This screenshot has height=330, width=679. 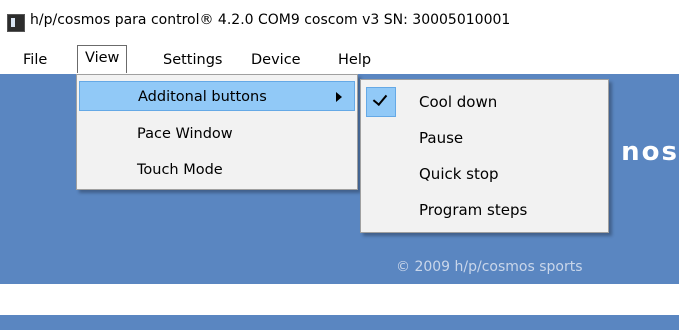 I want to click on menu-bar: File View Settings Device Help, so click(x=339, y=58).